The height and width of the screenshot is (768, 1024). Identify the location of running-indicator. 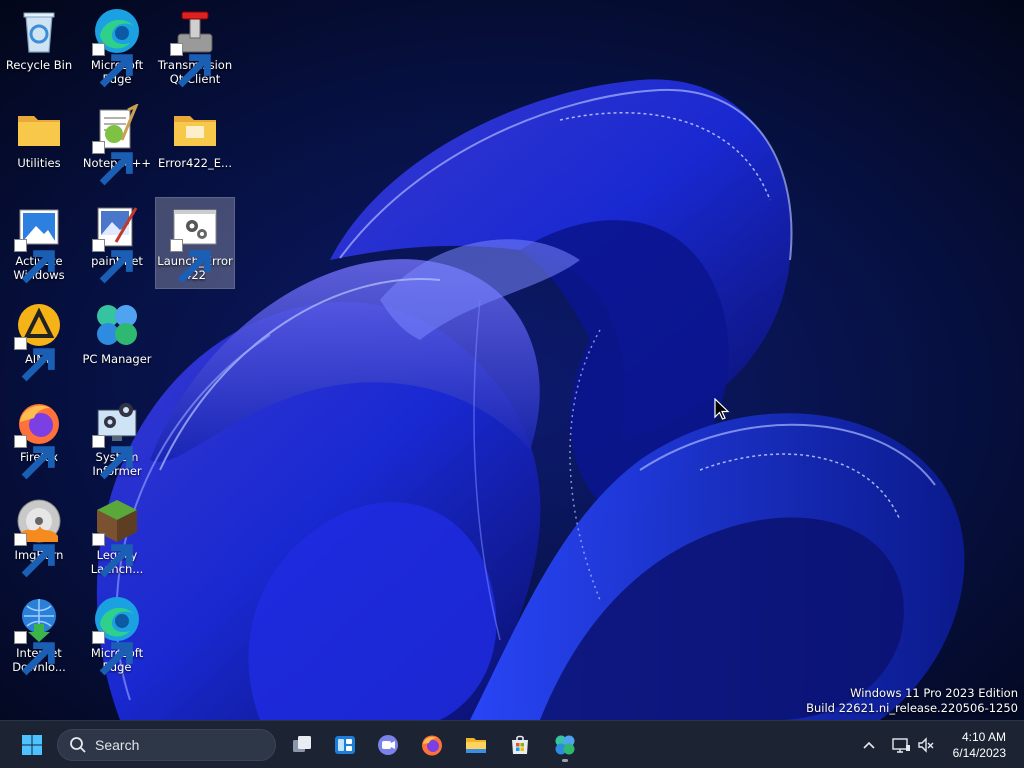
(565, 760).